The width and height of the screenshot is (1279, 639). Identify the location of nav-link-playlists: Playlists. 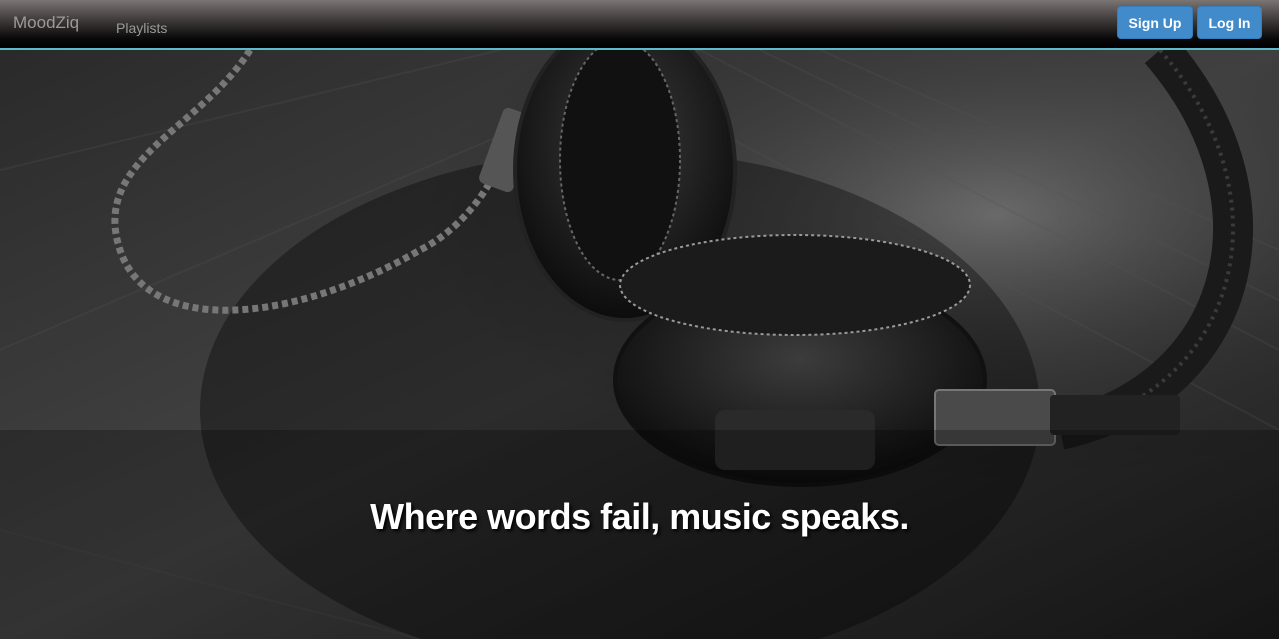
(141, 28).